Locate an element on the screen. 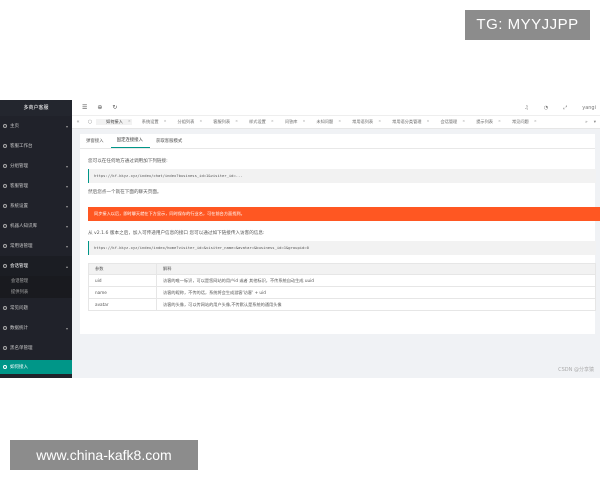 This screenshot has height=480, width=600. subtabs: 弹窗接入 固定连接接入 获取客服模式 is located at coordinates (337, 141).